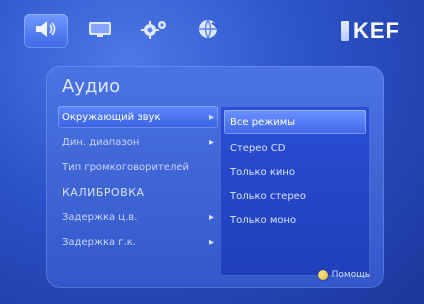 This screenshot has height=304, width=424. I want to click on tab-display, so click(100, 31).